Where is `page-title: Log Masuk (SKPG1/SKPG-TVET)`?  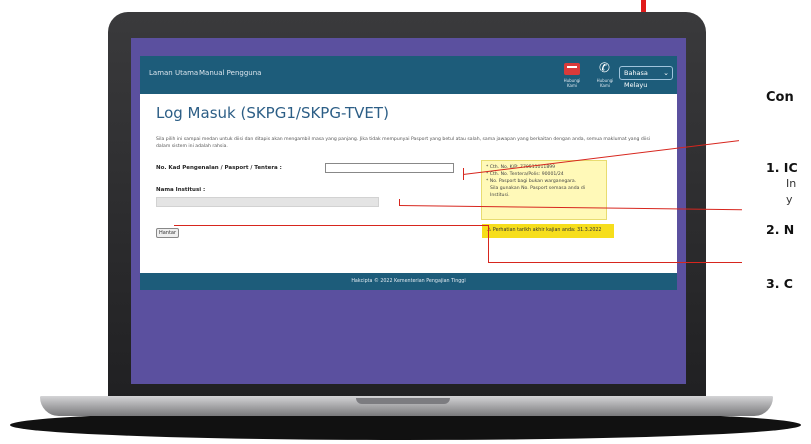 page-title: Log Masuk (SKPG1/SKPG-TVET) is located at coordinates (272, 113).